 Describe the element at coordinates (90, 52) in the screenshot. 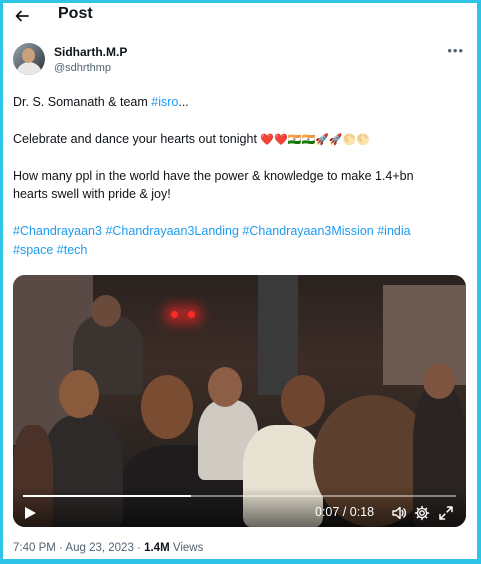

I see `author-display-name: Sidharth.M.P` at that location.